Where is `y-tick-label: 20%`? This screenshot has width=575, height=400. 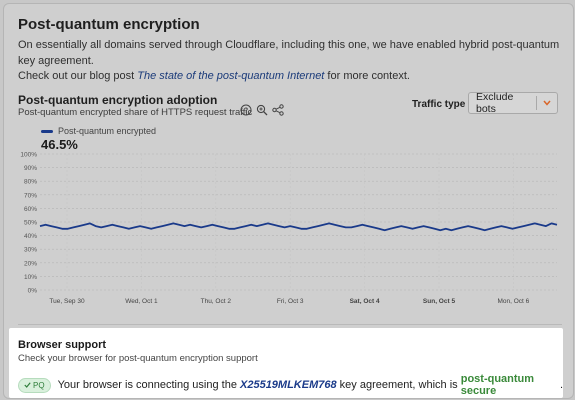 y-tick-label: 20% is located at coordinates (30, 263).